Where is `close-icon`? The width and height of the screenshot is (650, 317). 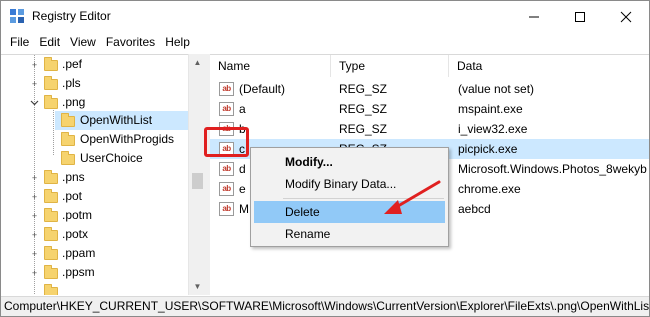
close-icon is located at coordinates (626, 16).